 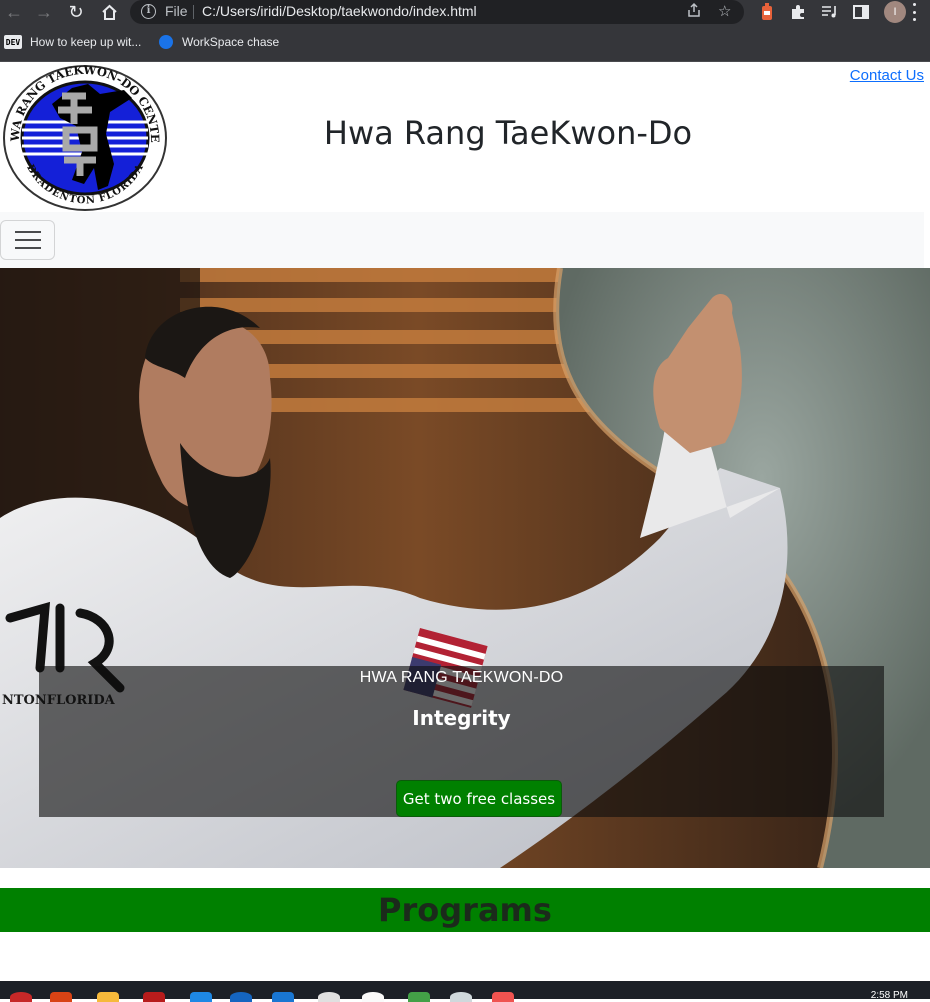 I want to click on hamburger-menu-button, so click(x=27, y=240).